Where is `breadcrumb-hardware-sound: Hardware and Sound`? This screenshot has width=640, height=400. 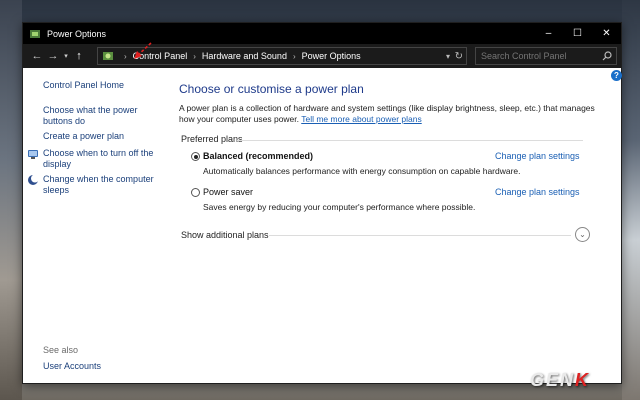 breadcrumb-hardware-sound: Hardware and Sound is located at coordinates (244, 56).